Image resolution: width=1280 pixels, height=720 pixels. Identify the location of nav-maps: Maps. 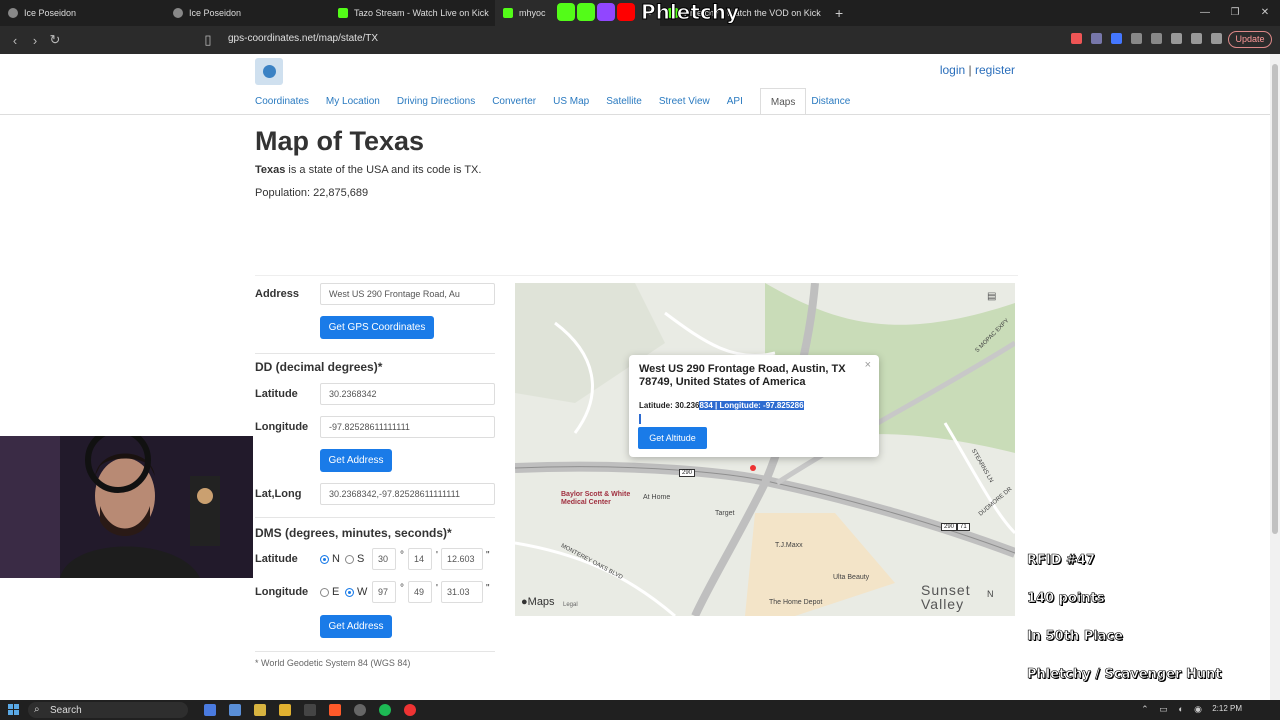
(783, 101).